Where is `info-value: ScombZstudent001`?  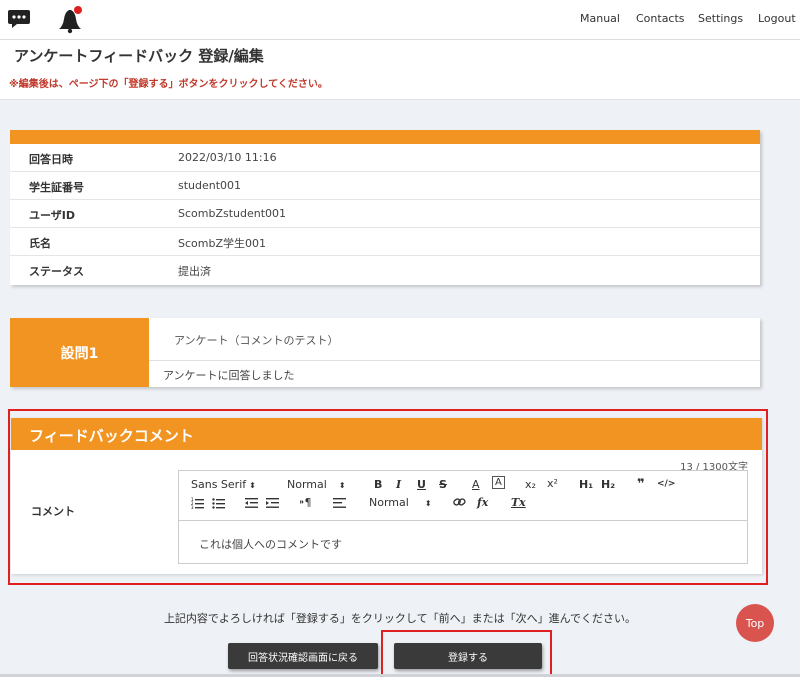
info-value: ScombZstudent001 is located at coordinates (232, 213).